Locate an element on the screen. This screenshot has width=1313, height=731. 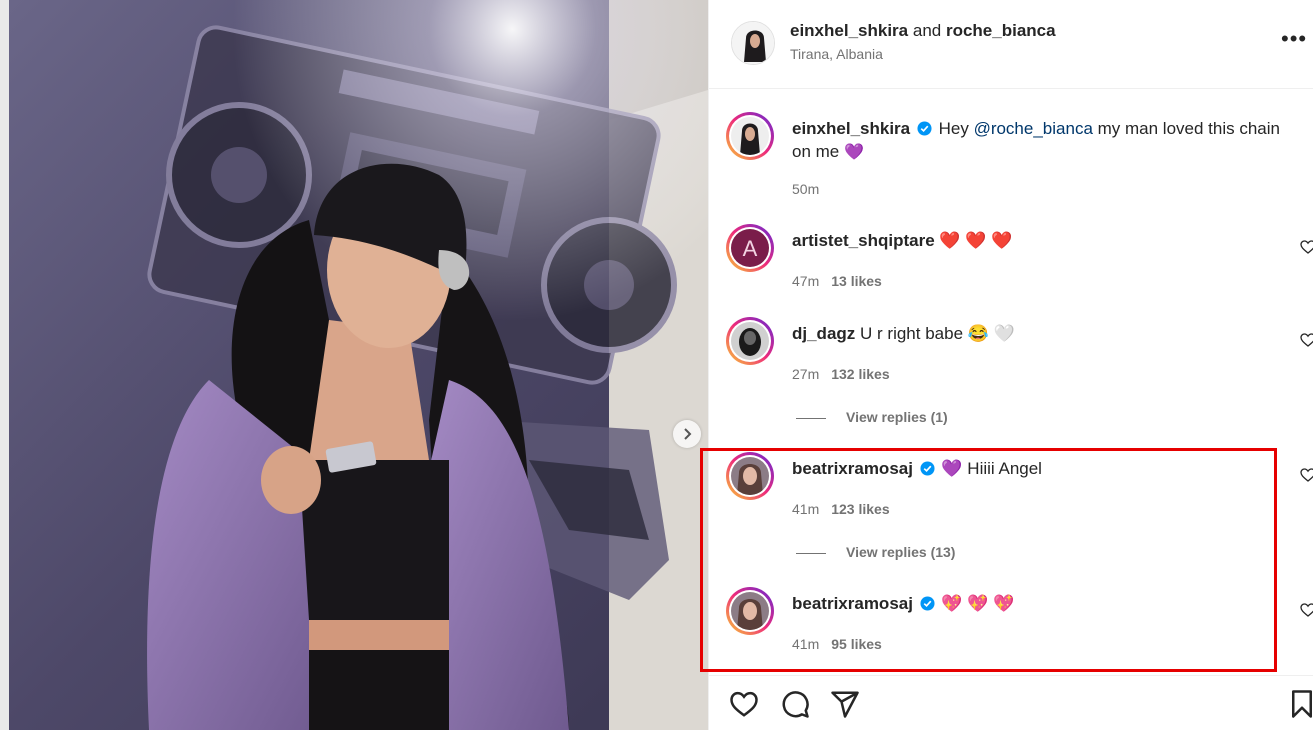
comment-text: artistet_shqiptare ❤️ ❤️ ❤️ is located at coordinates (1047, 240).